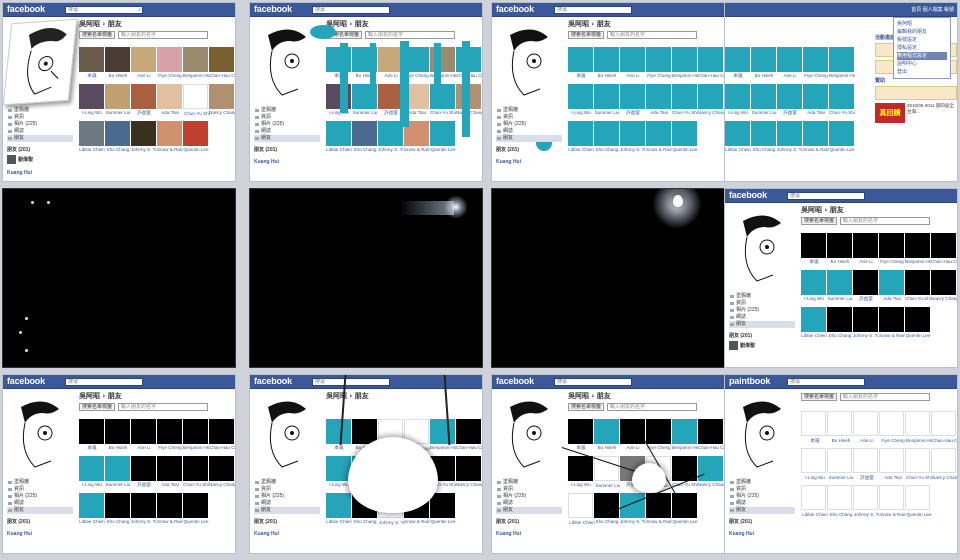 Image resolution: width=960 pixels, height=560 pixels. I want to click on friend-tile: Fiye Cheng, so click(891, 248).